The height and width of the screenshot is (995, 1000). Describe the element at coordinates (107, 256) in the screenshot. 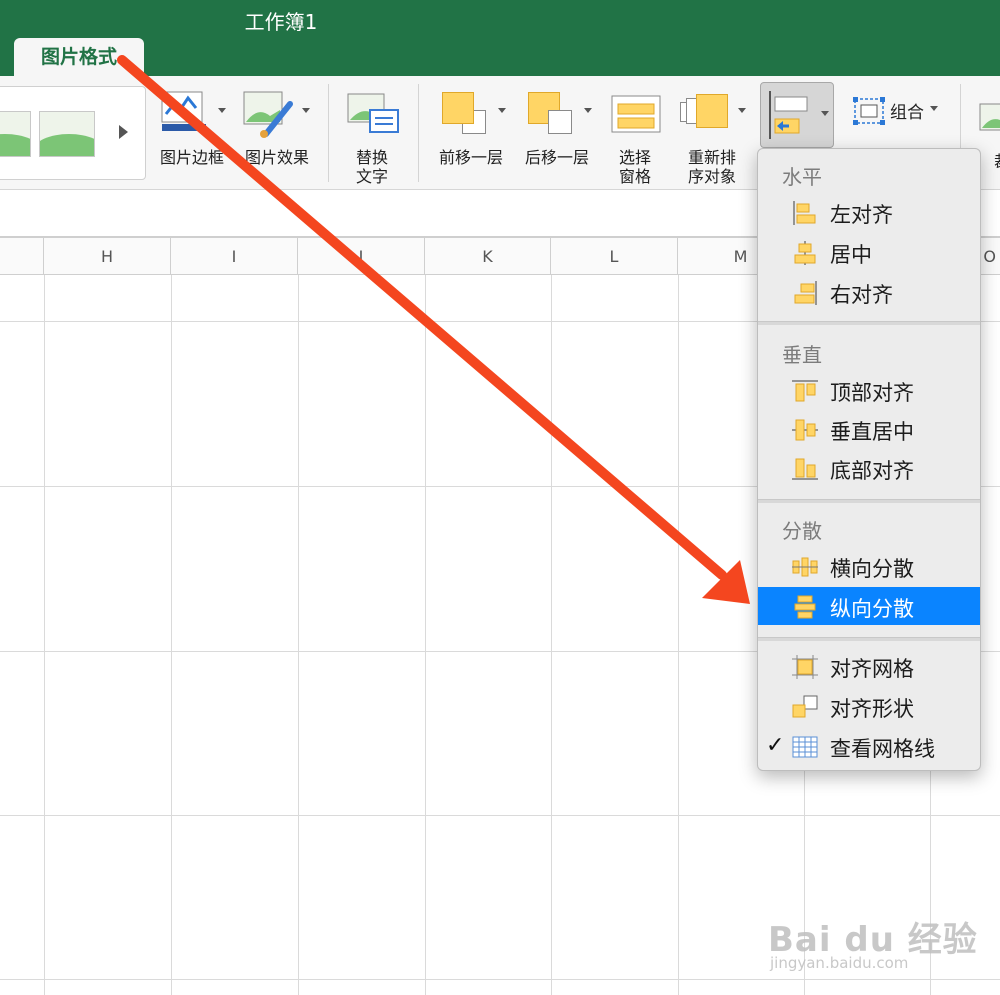

I see `column-header-h: H` at that location.